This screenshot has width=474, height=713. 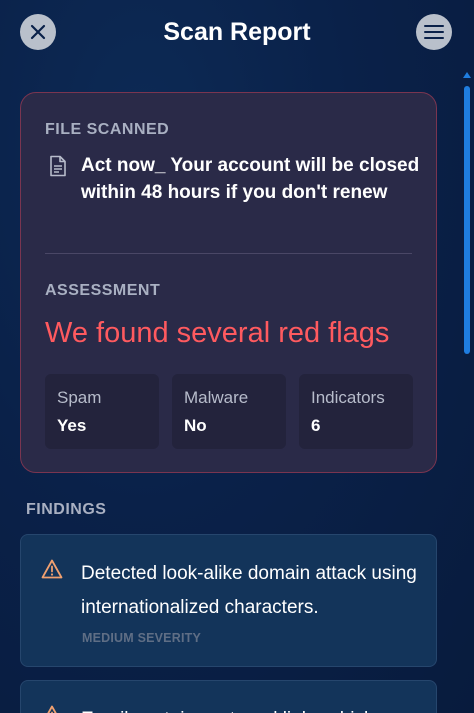 I want to click on page-title: Scan Report, so click(x=237, y=32).